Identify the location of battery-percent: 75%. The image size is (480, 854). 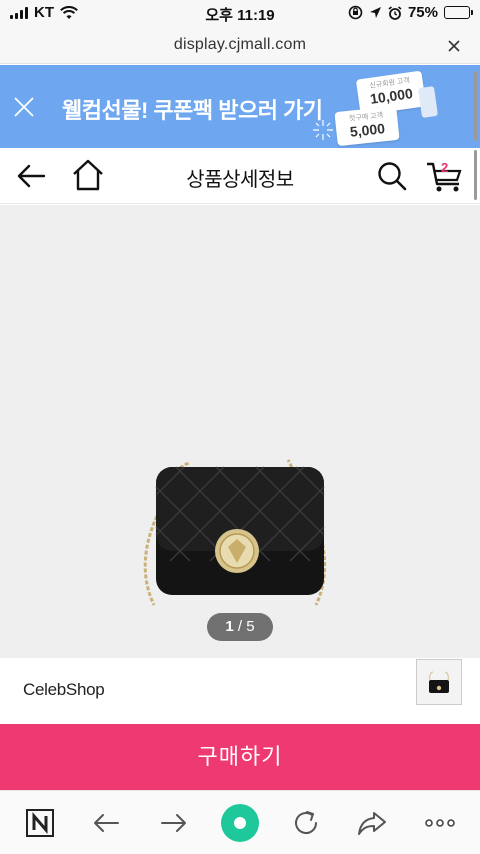
(422, 12).